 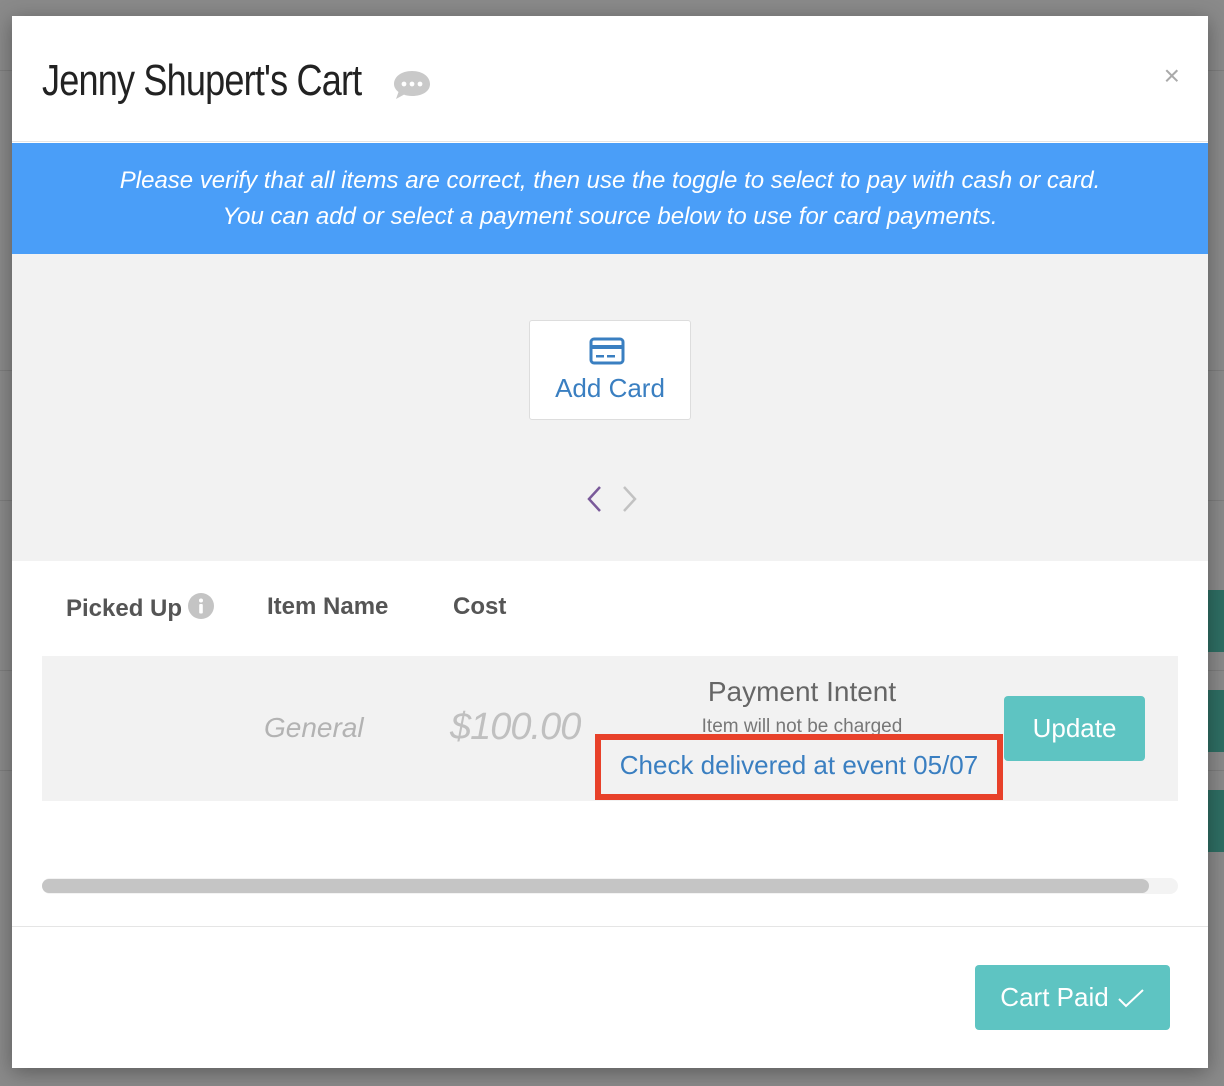 What do you see at coordinates (201, 606) in the screenshot?
I see `info-icon` at bounding box center [201, 606].